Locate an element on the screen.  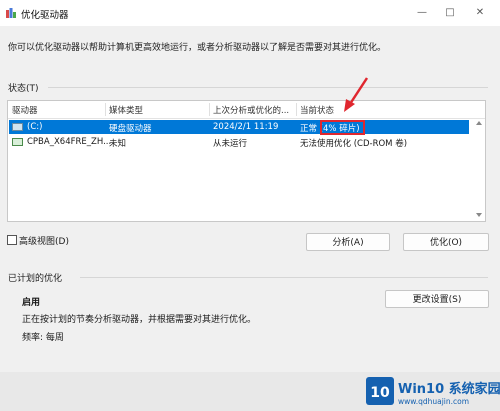
defrag-app-icon is located at coordinates (11, 13).